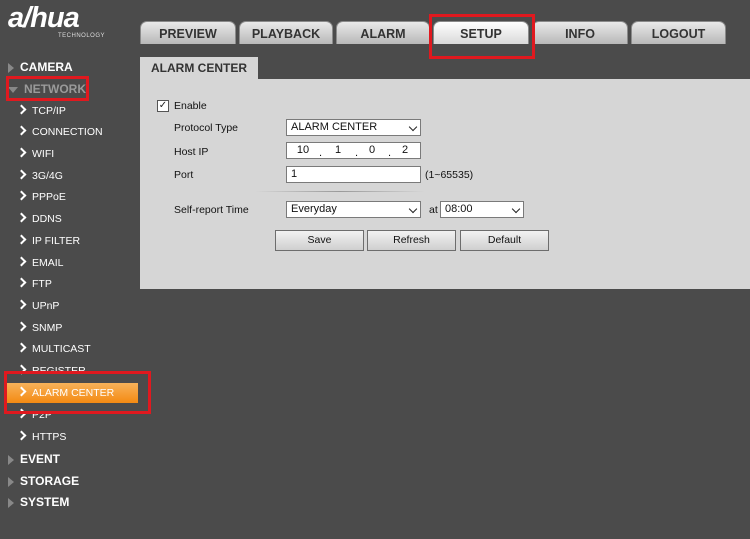 Image resolution: width=750 pixels, height=539 pixels. I want to click on enable-checkbox: ✓, so click(163, 106).